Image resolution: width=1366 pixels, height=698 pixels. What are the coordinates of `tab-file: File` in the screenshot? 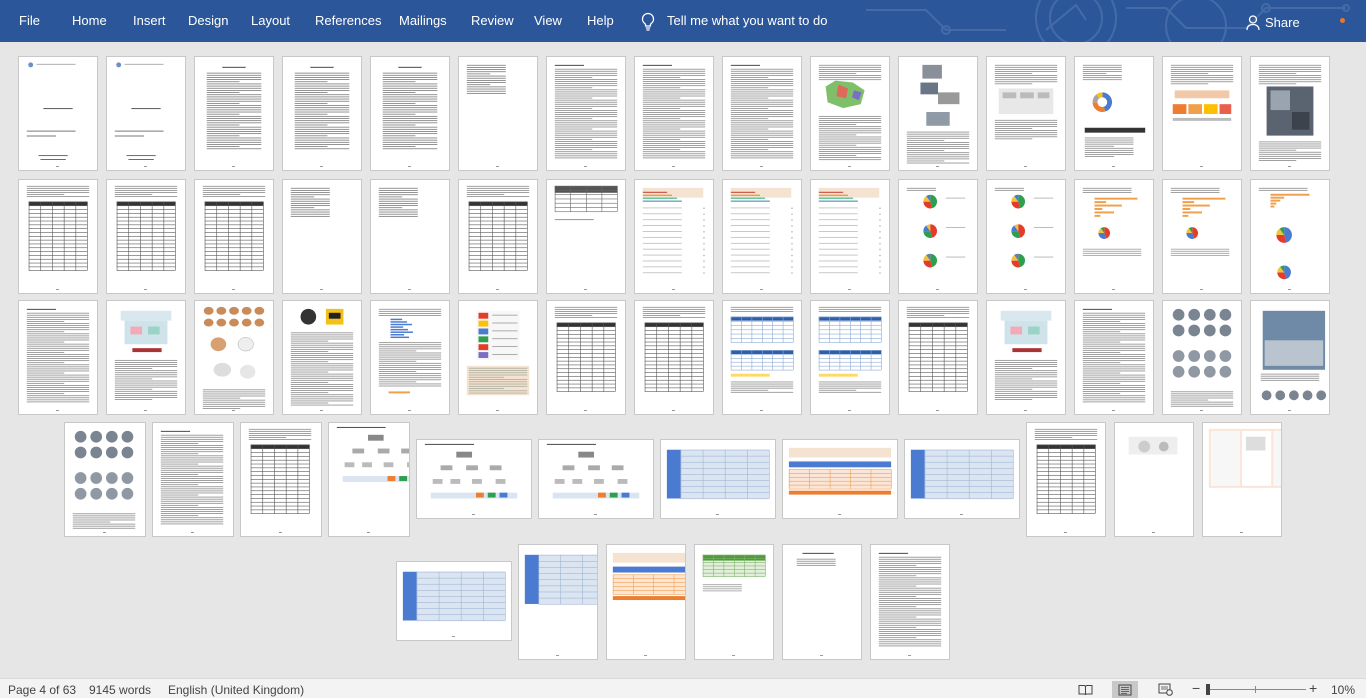 It's located at (29, 21).